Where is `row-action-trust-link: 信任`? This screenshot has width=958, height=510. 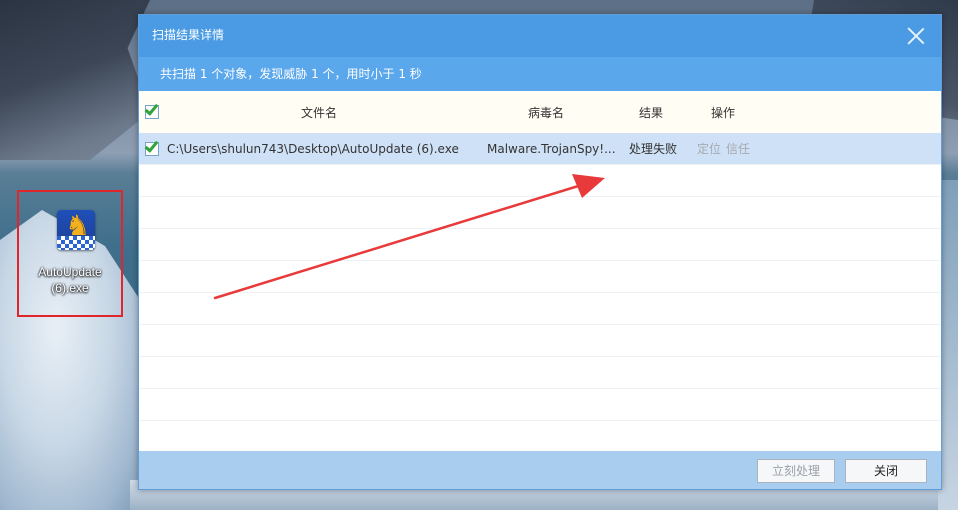 row-action-trust-link: 信任 is located at coordinates (738, 149).